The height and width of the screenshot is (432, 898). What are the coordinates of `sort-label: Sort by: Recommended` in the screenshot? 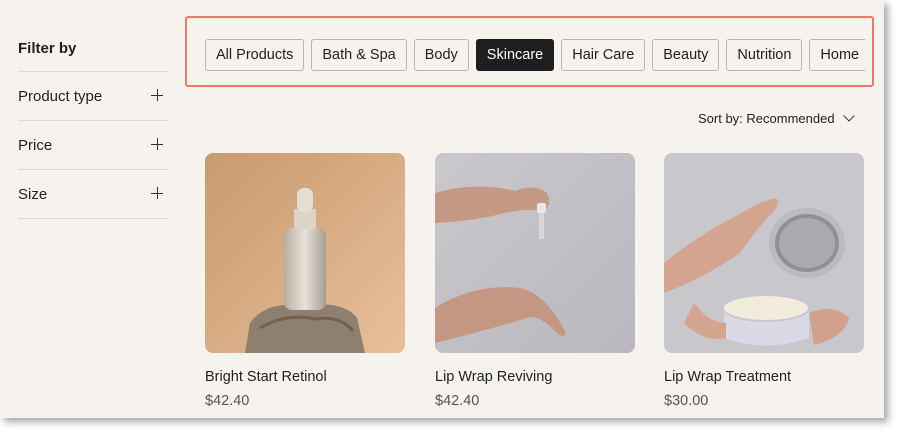 It's located at (766, 118).